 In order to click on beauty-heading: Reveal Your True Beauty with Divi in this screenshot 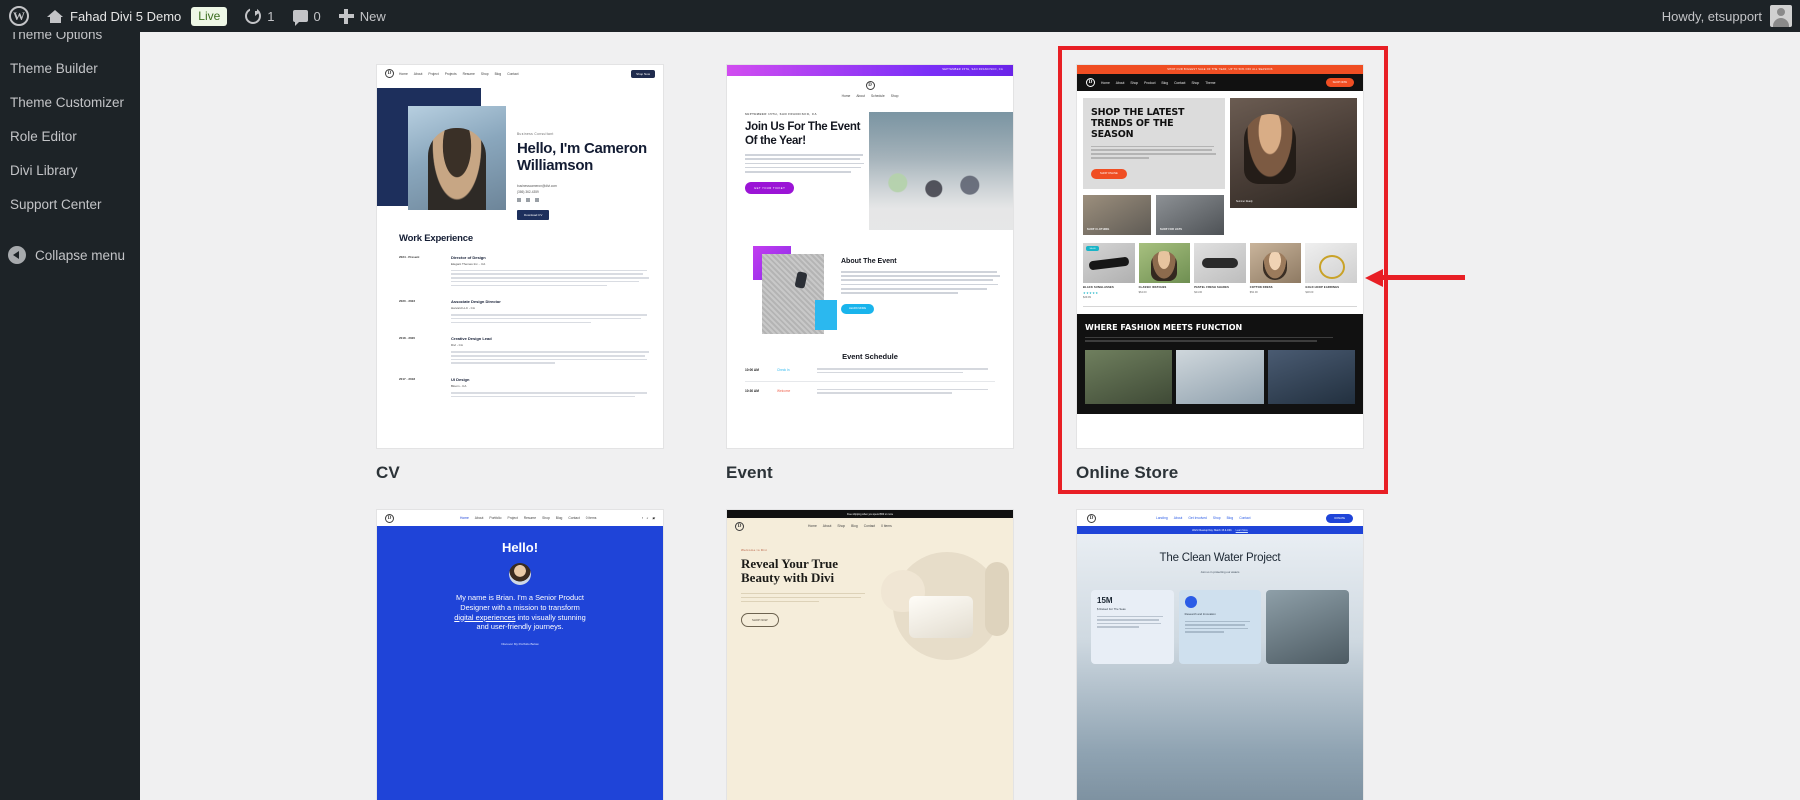, I will do `click(790, 571)`.